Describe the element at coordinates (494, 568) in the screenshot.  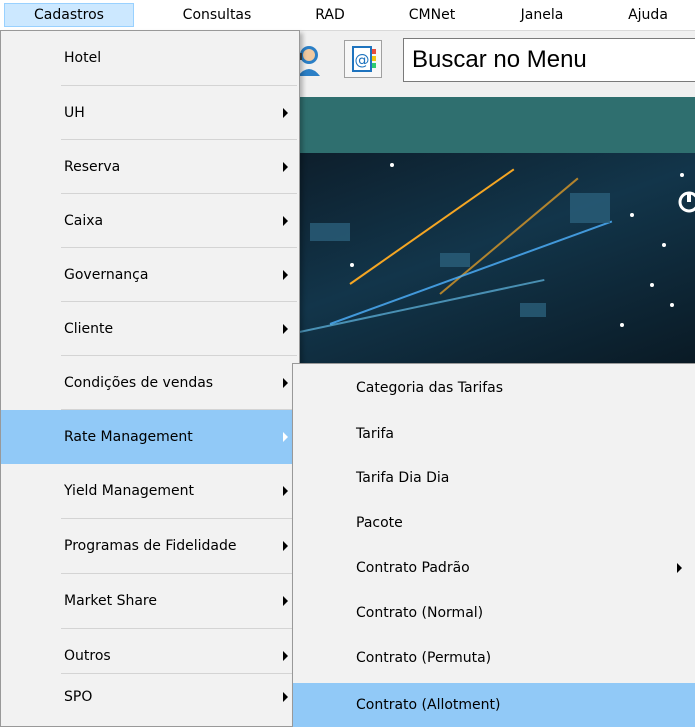
I see `submenu-item-contrato-padrao: Contrato Padrão` at that location.